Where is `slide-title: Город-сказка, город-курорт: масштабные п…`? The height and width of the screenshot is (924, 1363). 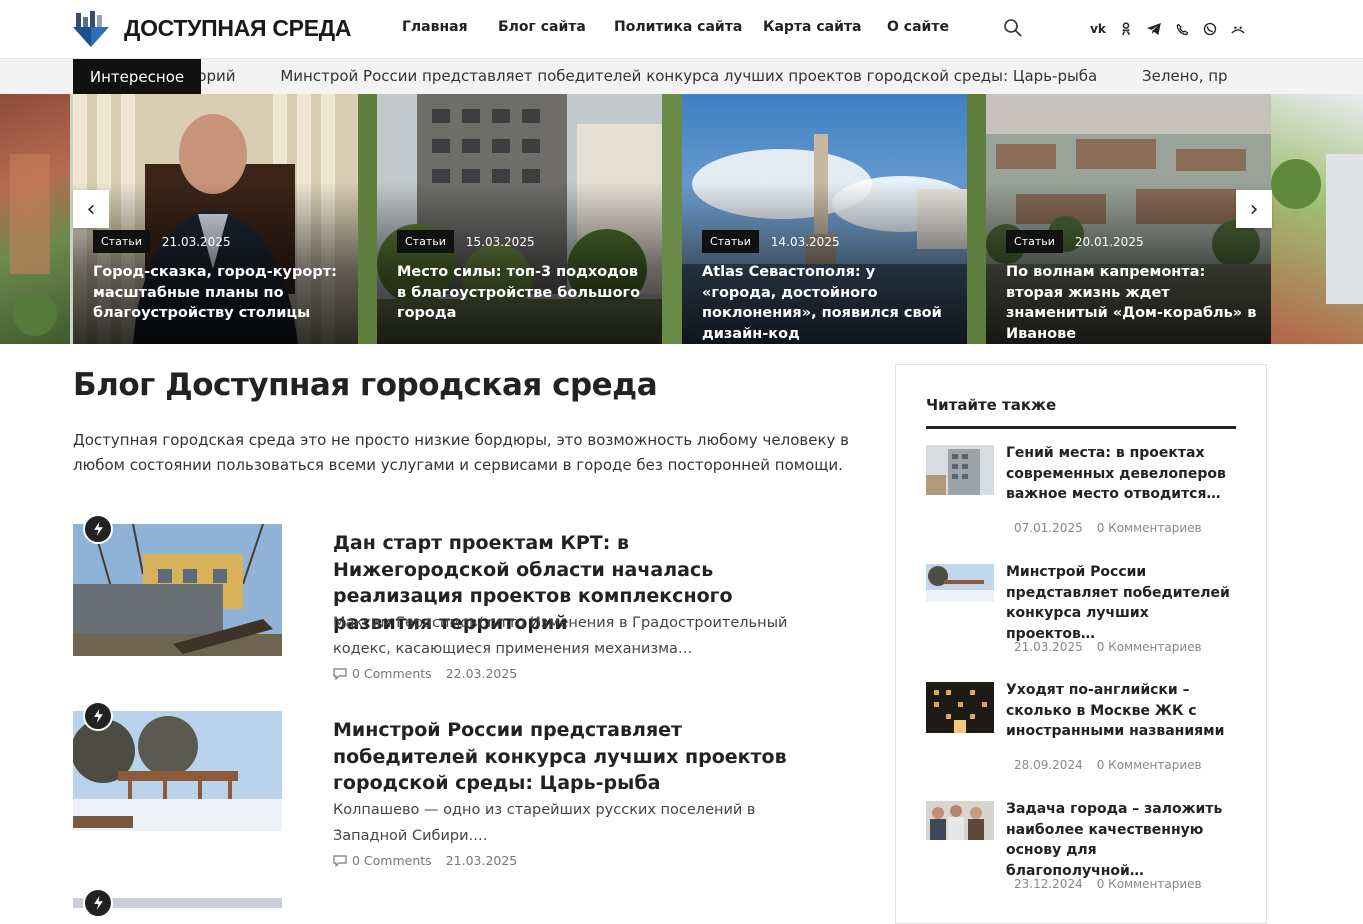 slide-title: Город-сказка, город-курорт: масштабные п… is located at coordinates (219, 293).